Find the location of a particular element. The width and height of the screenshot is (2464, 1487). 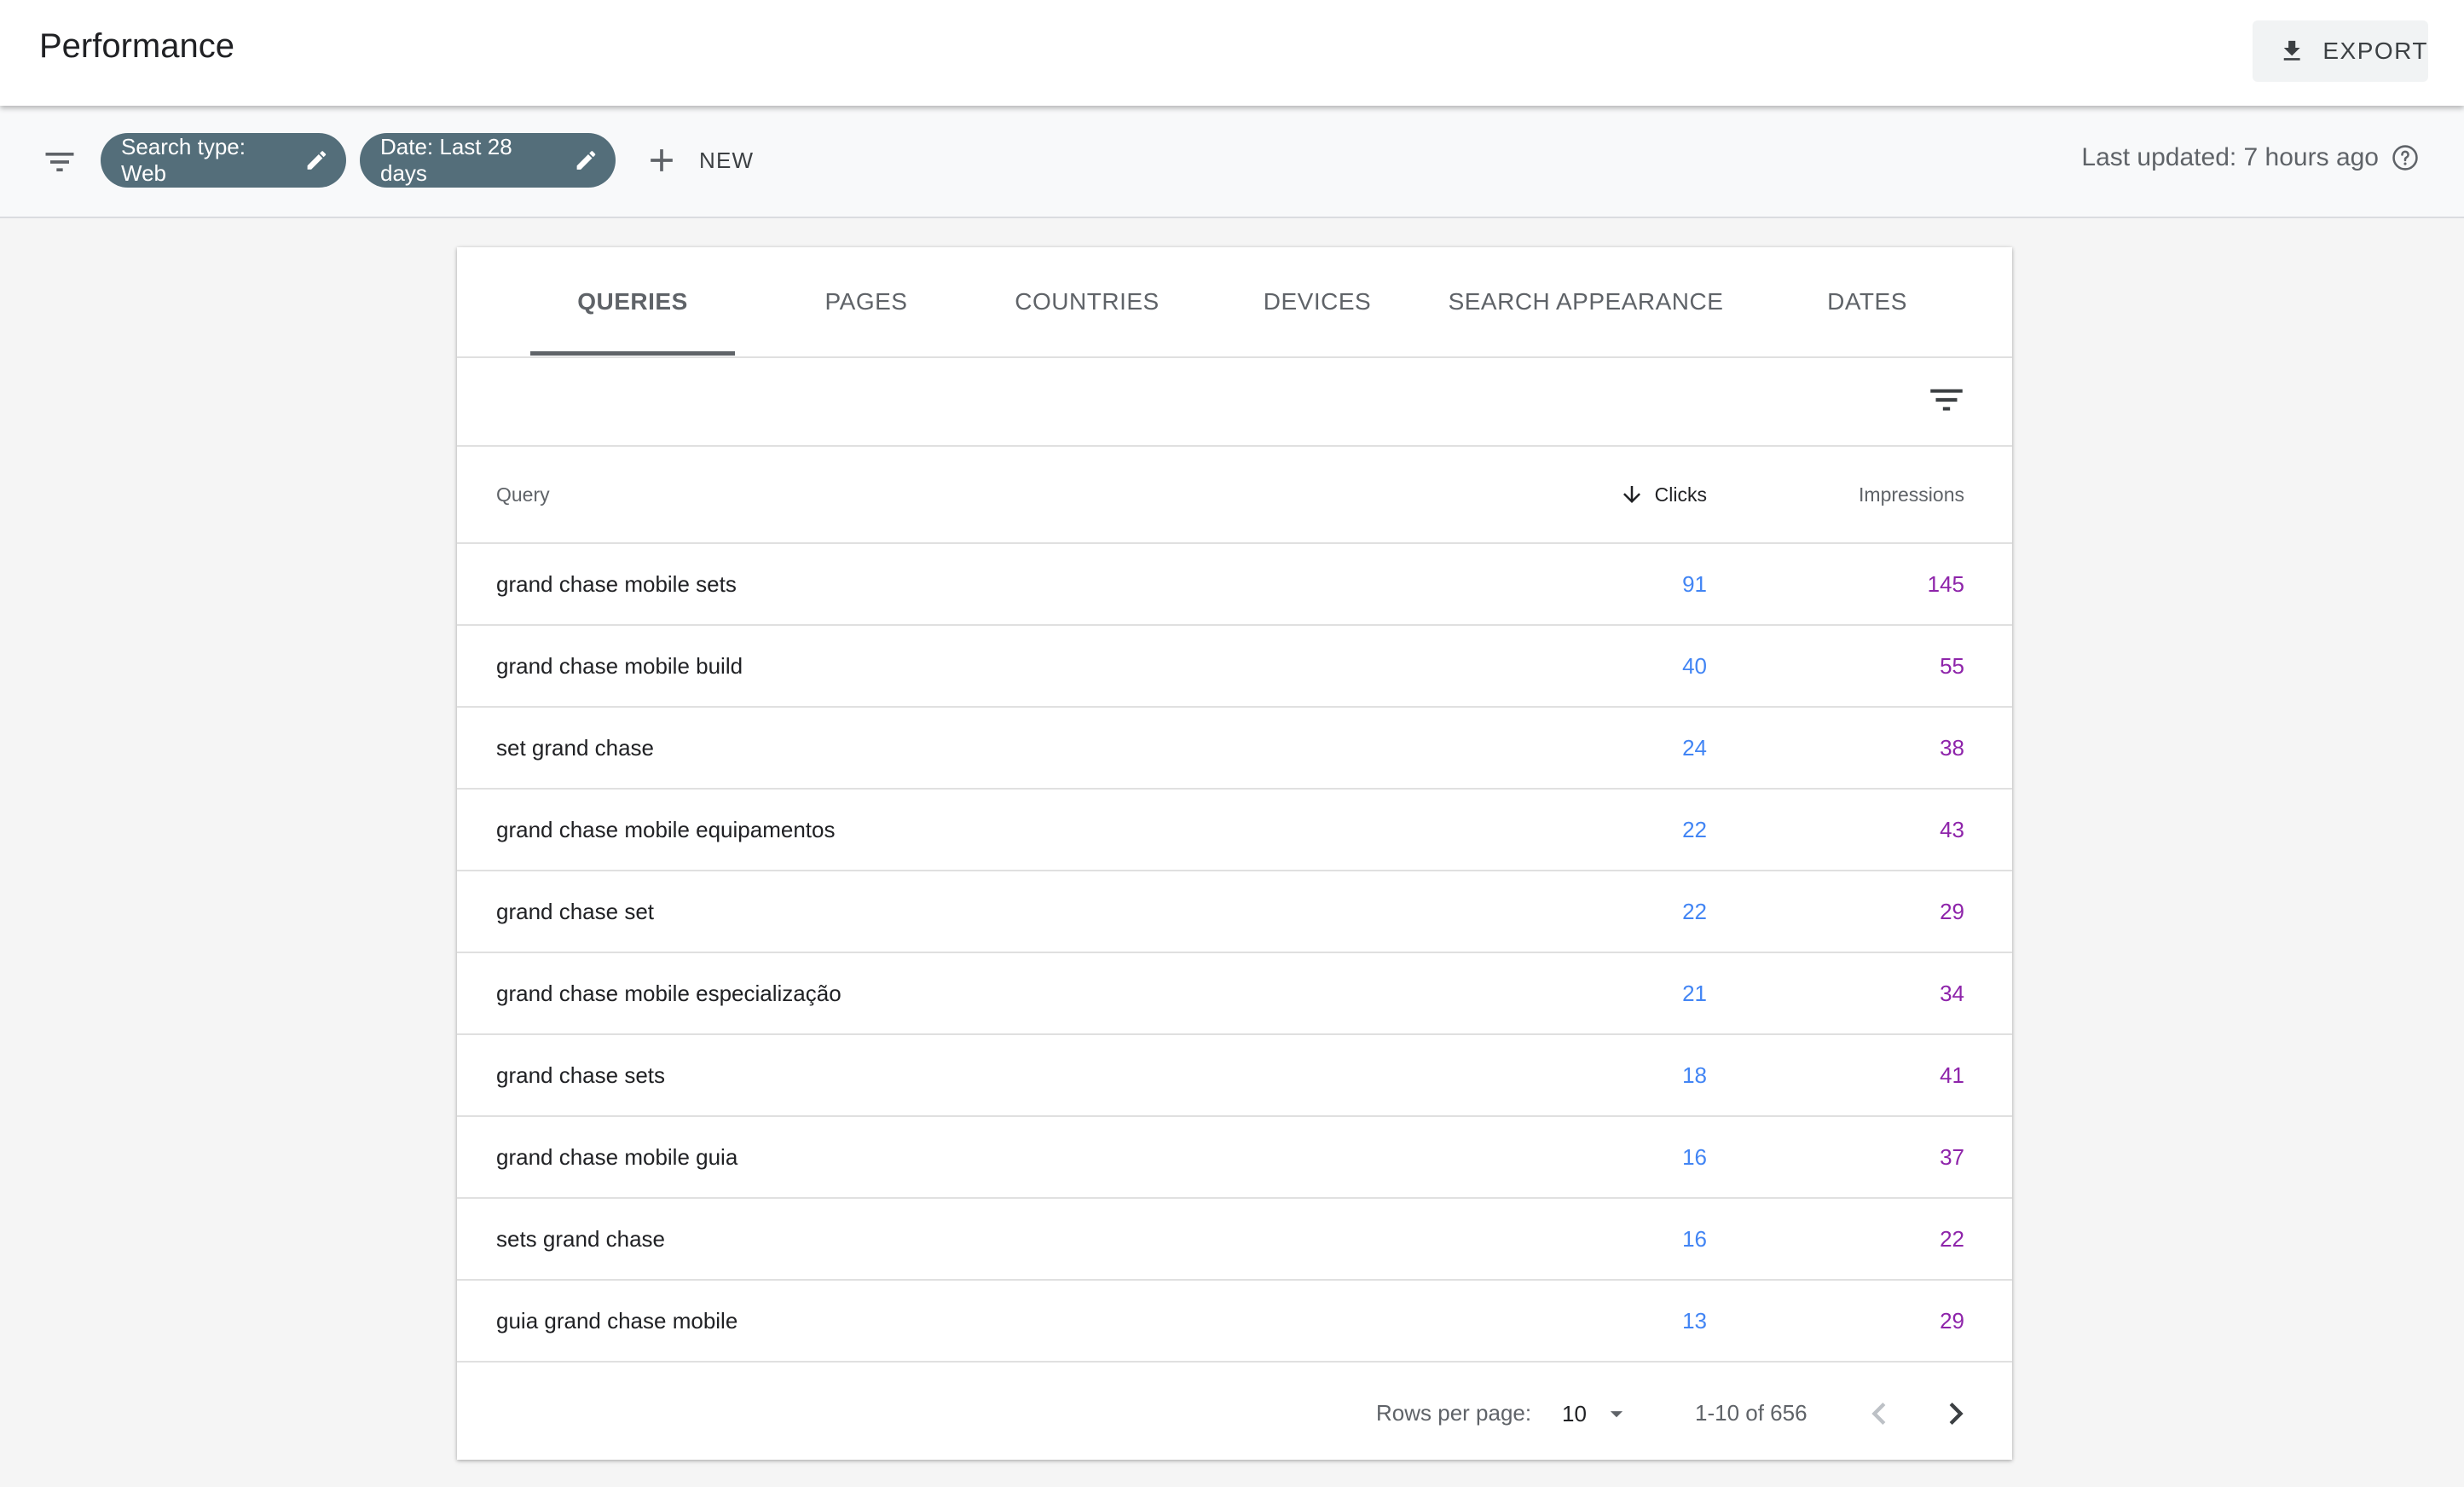

tab-devices: DEVICES is located at coordinates (1317, 301).